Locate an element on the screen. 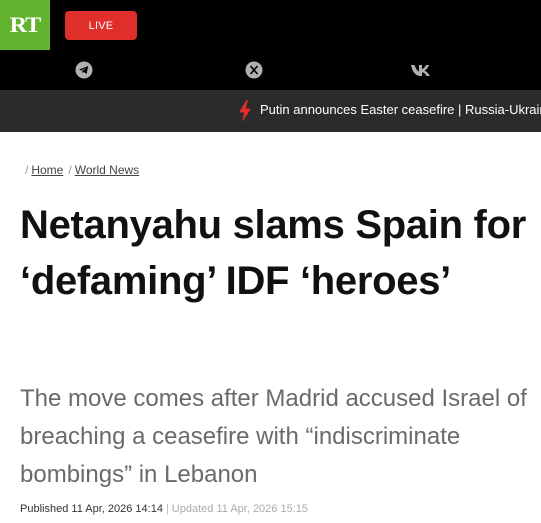  breadcrumb-world-news-link: World News is located at coordinates (107, 170).